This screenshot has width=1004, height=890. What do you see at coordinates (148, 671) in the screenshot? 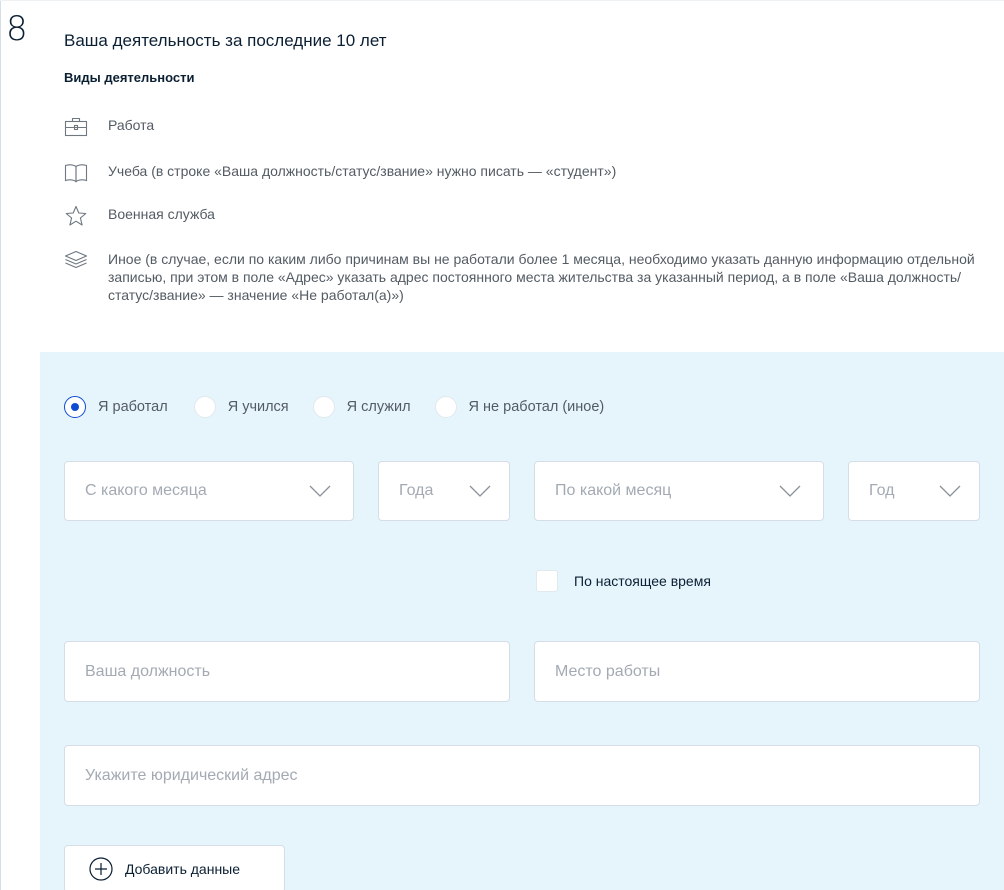
I see `position-placeholder: Ваша должность` at bounding box center [148, 671].